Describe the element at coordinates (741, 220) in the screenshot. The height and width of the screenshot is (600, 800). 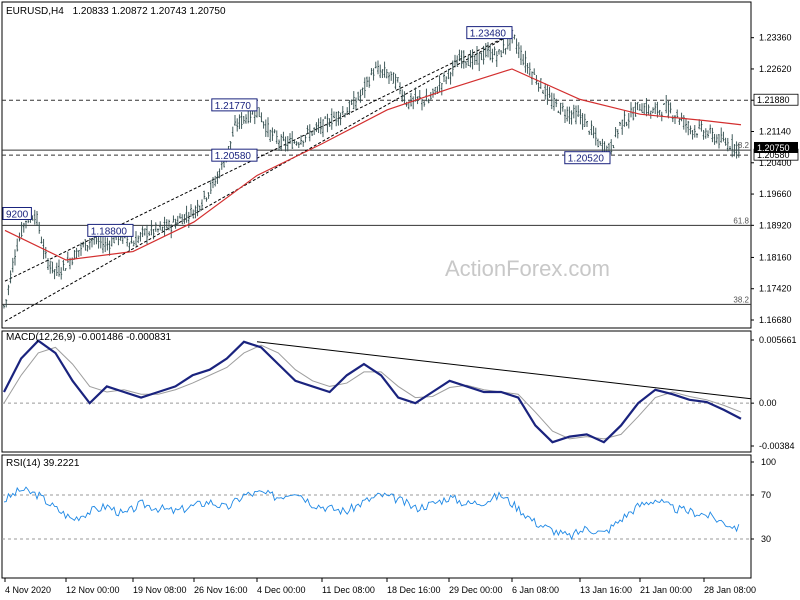
I see `level-label: 61.8` at that location.